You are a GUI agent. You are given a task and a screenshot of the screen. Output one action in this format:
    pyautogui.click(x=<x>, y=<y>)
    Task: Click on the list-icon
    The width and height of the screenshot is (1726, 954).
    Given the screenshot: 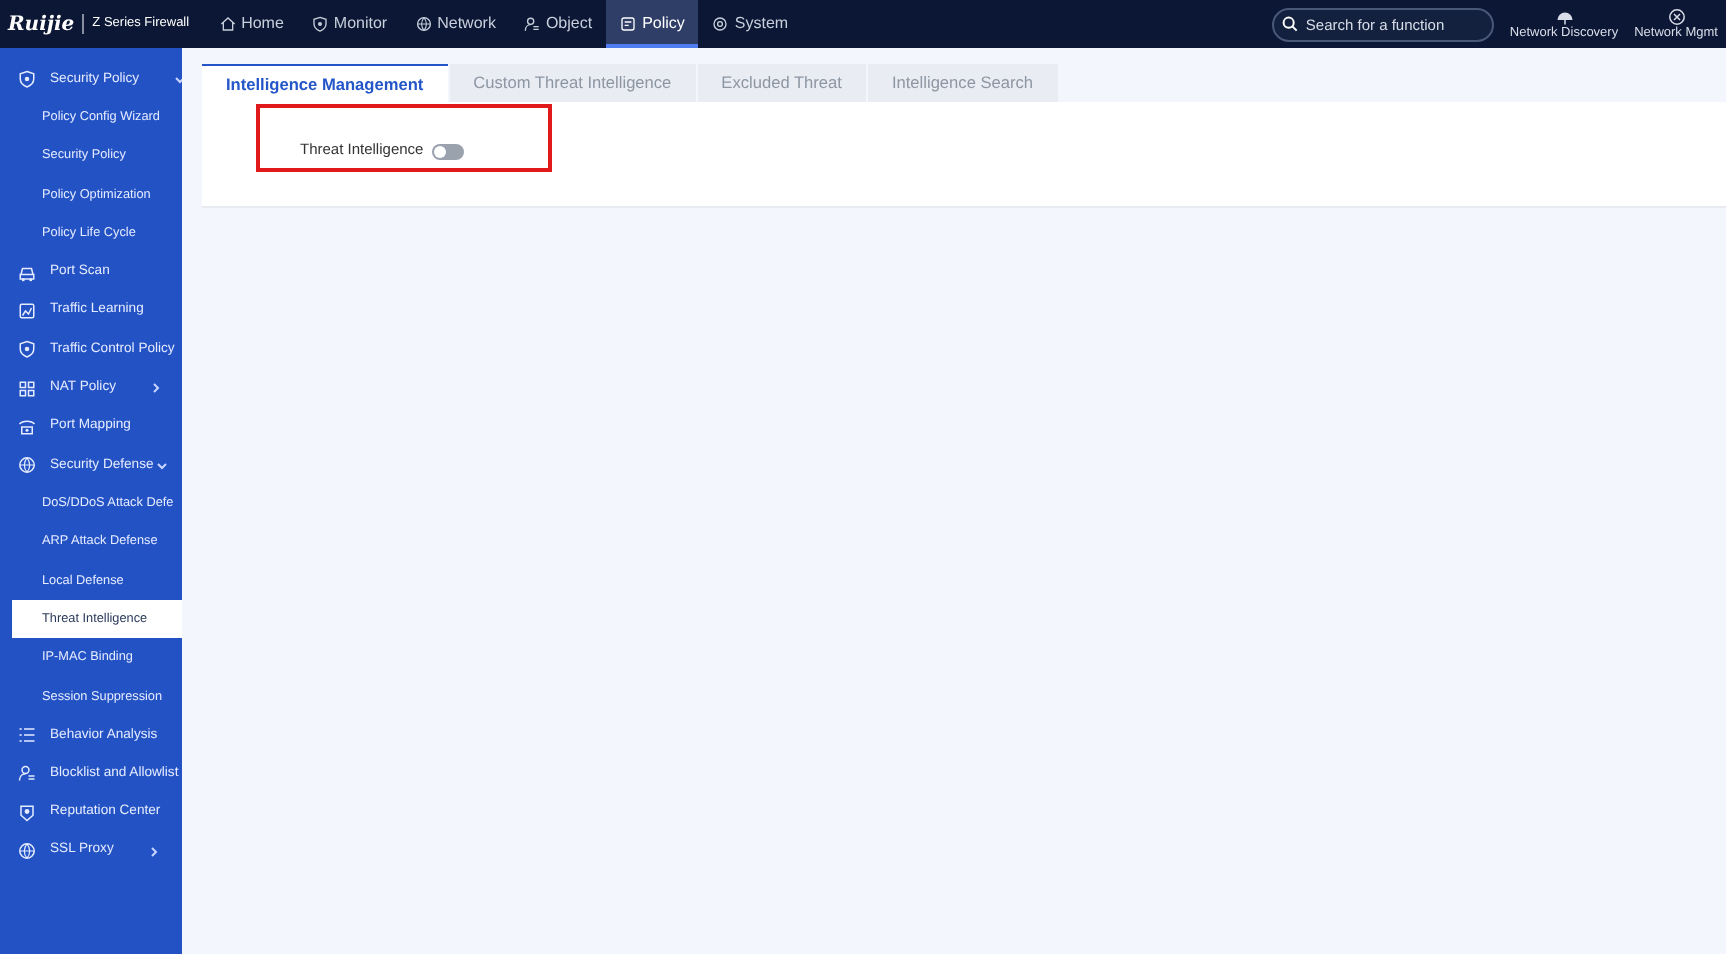 What is the action you would take?
    pyautogui.click(x=27, y=735)
    